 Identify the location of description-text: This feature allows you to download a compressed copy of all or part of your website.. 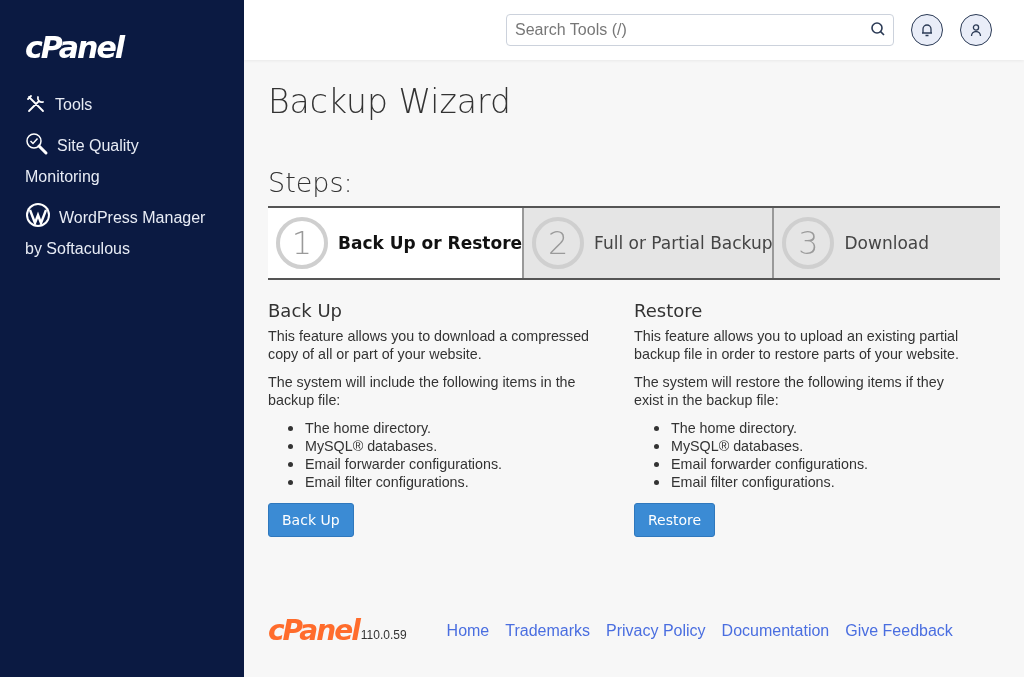
(429, 345).